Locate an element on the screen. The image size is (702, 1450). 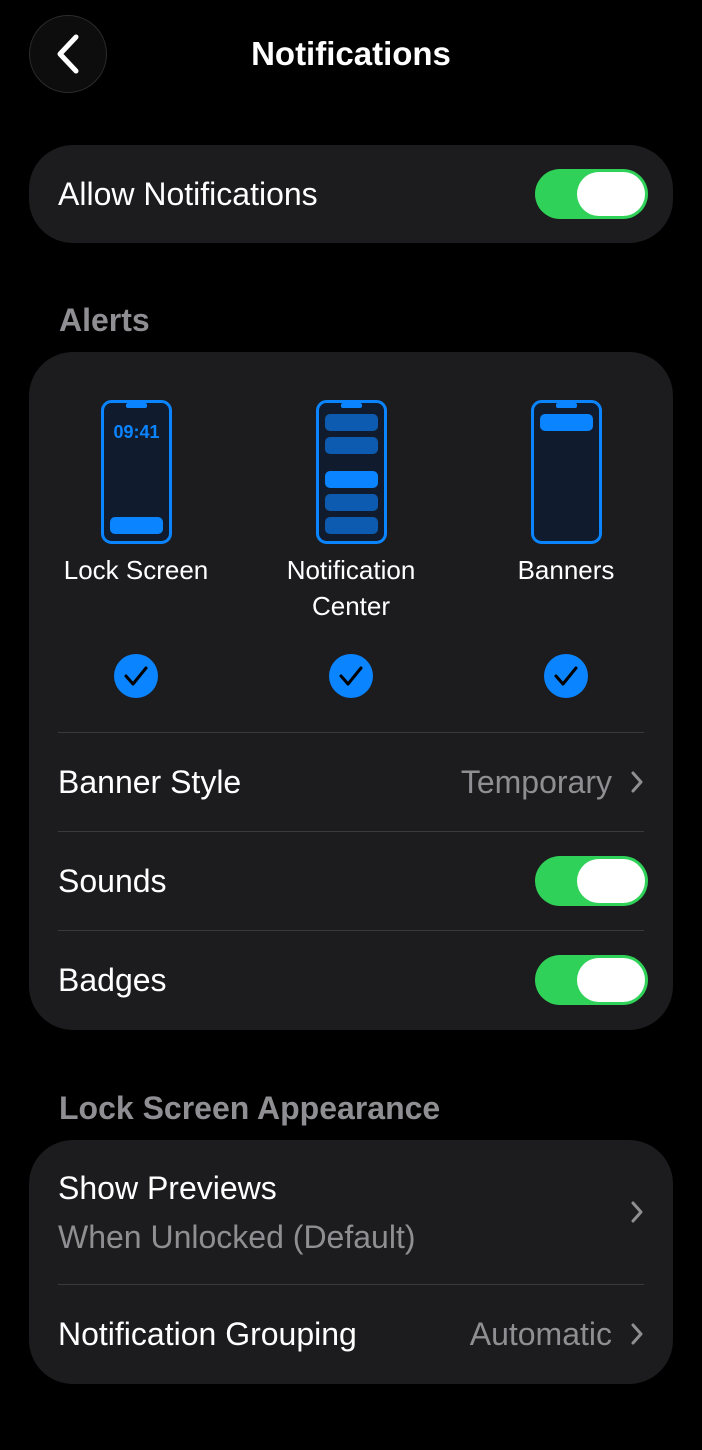
alert-option-notification-center: Notification Center is located at coordinates (351, 542).